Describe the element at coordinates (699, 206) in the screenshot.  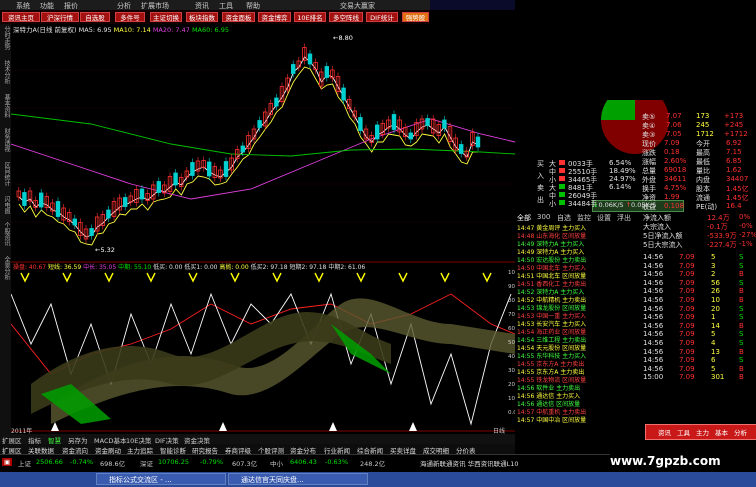
I see `stat-row: 收益 0.108 PE(动) 16.4` at that location.